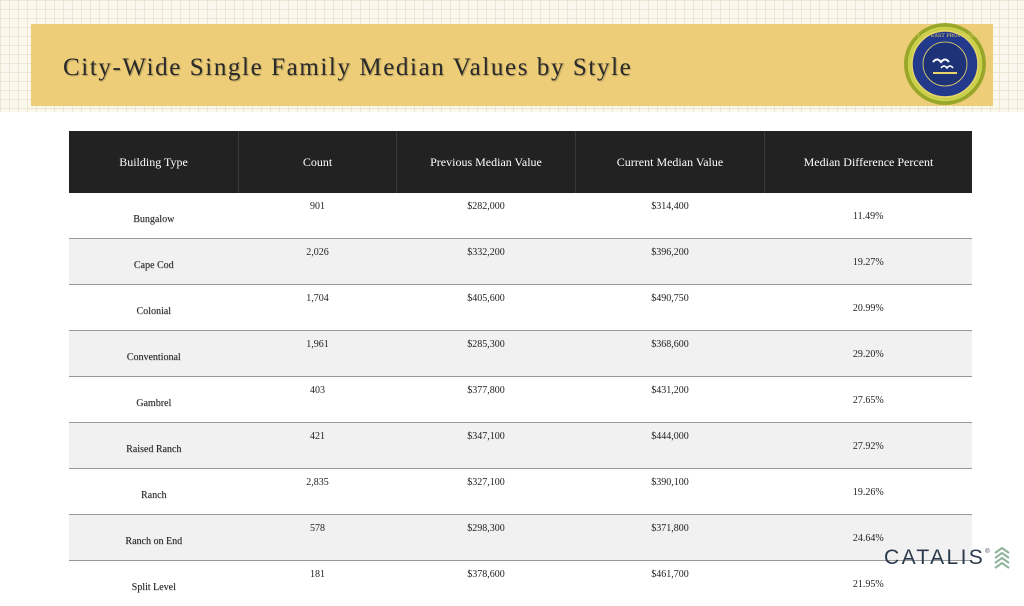 This screenshot has width=1024, height=606. What do you see at coordinates (154, 583) in the screenshot?
I see `building-type-cell: Split Level` at bounding box center [154, 583].